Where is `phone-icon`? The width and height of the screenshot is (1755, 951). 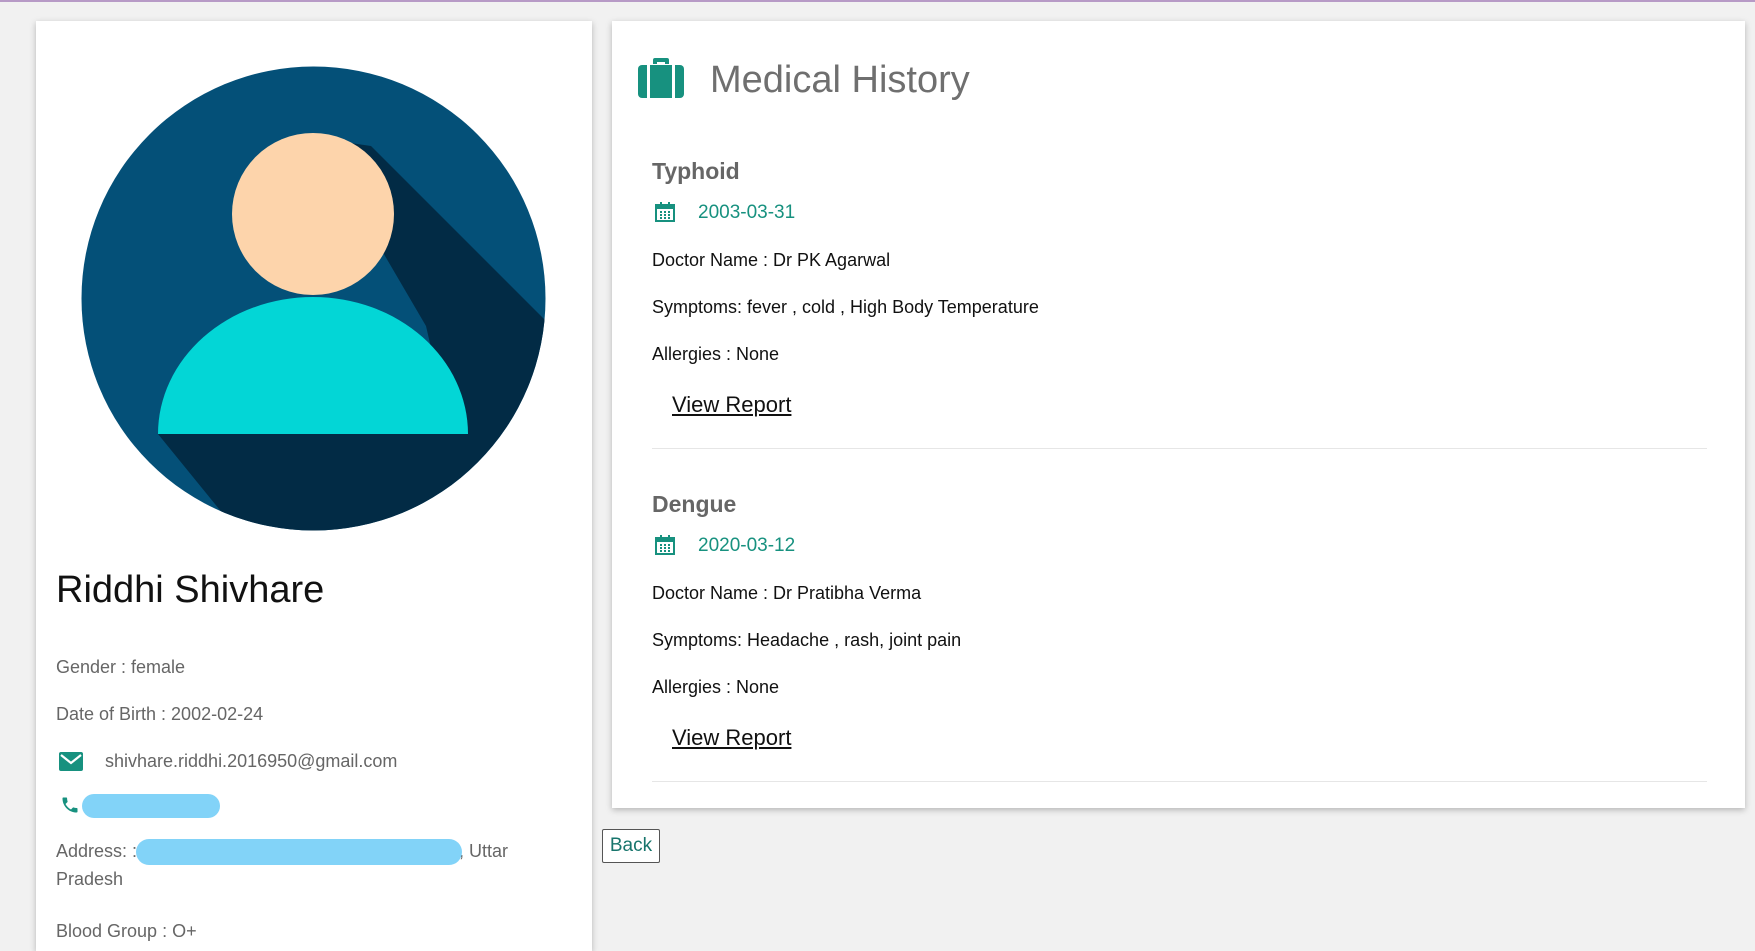
phone-icon is located at coordinates (70, 805).